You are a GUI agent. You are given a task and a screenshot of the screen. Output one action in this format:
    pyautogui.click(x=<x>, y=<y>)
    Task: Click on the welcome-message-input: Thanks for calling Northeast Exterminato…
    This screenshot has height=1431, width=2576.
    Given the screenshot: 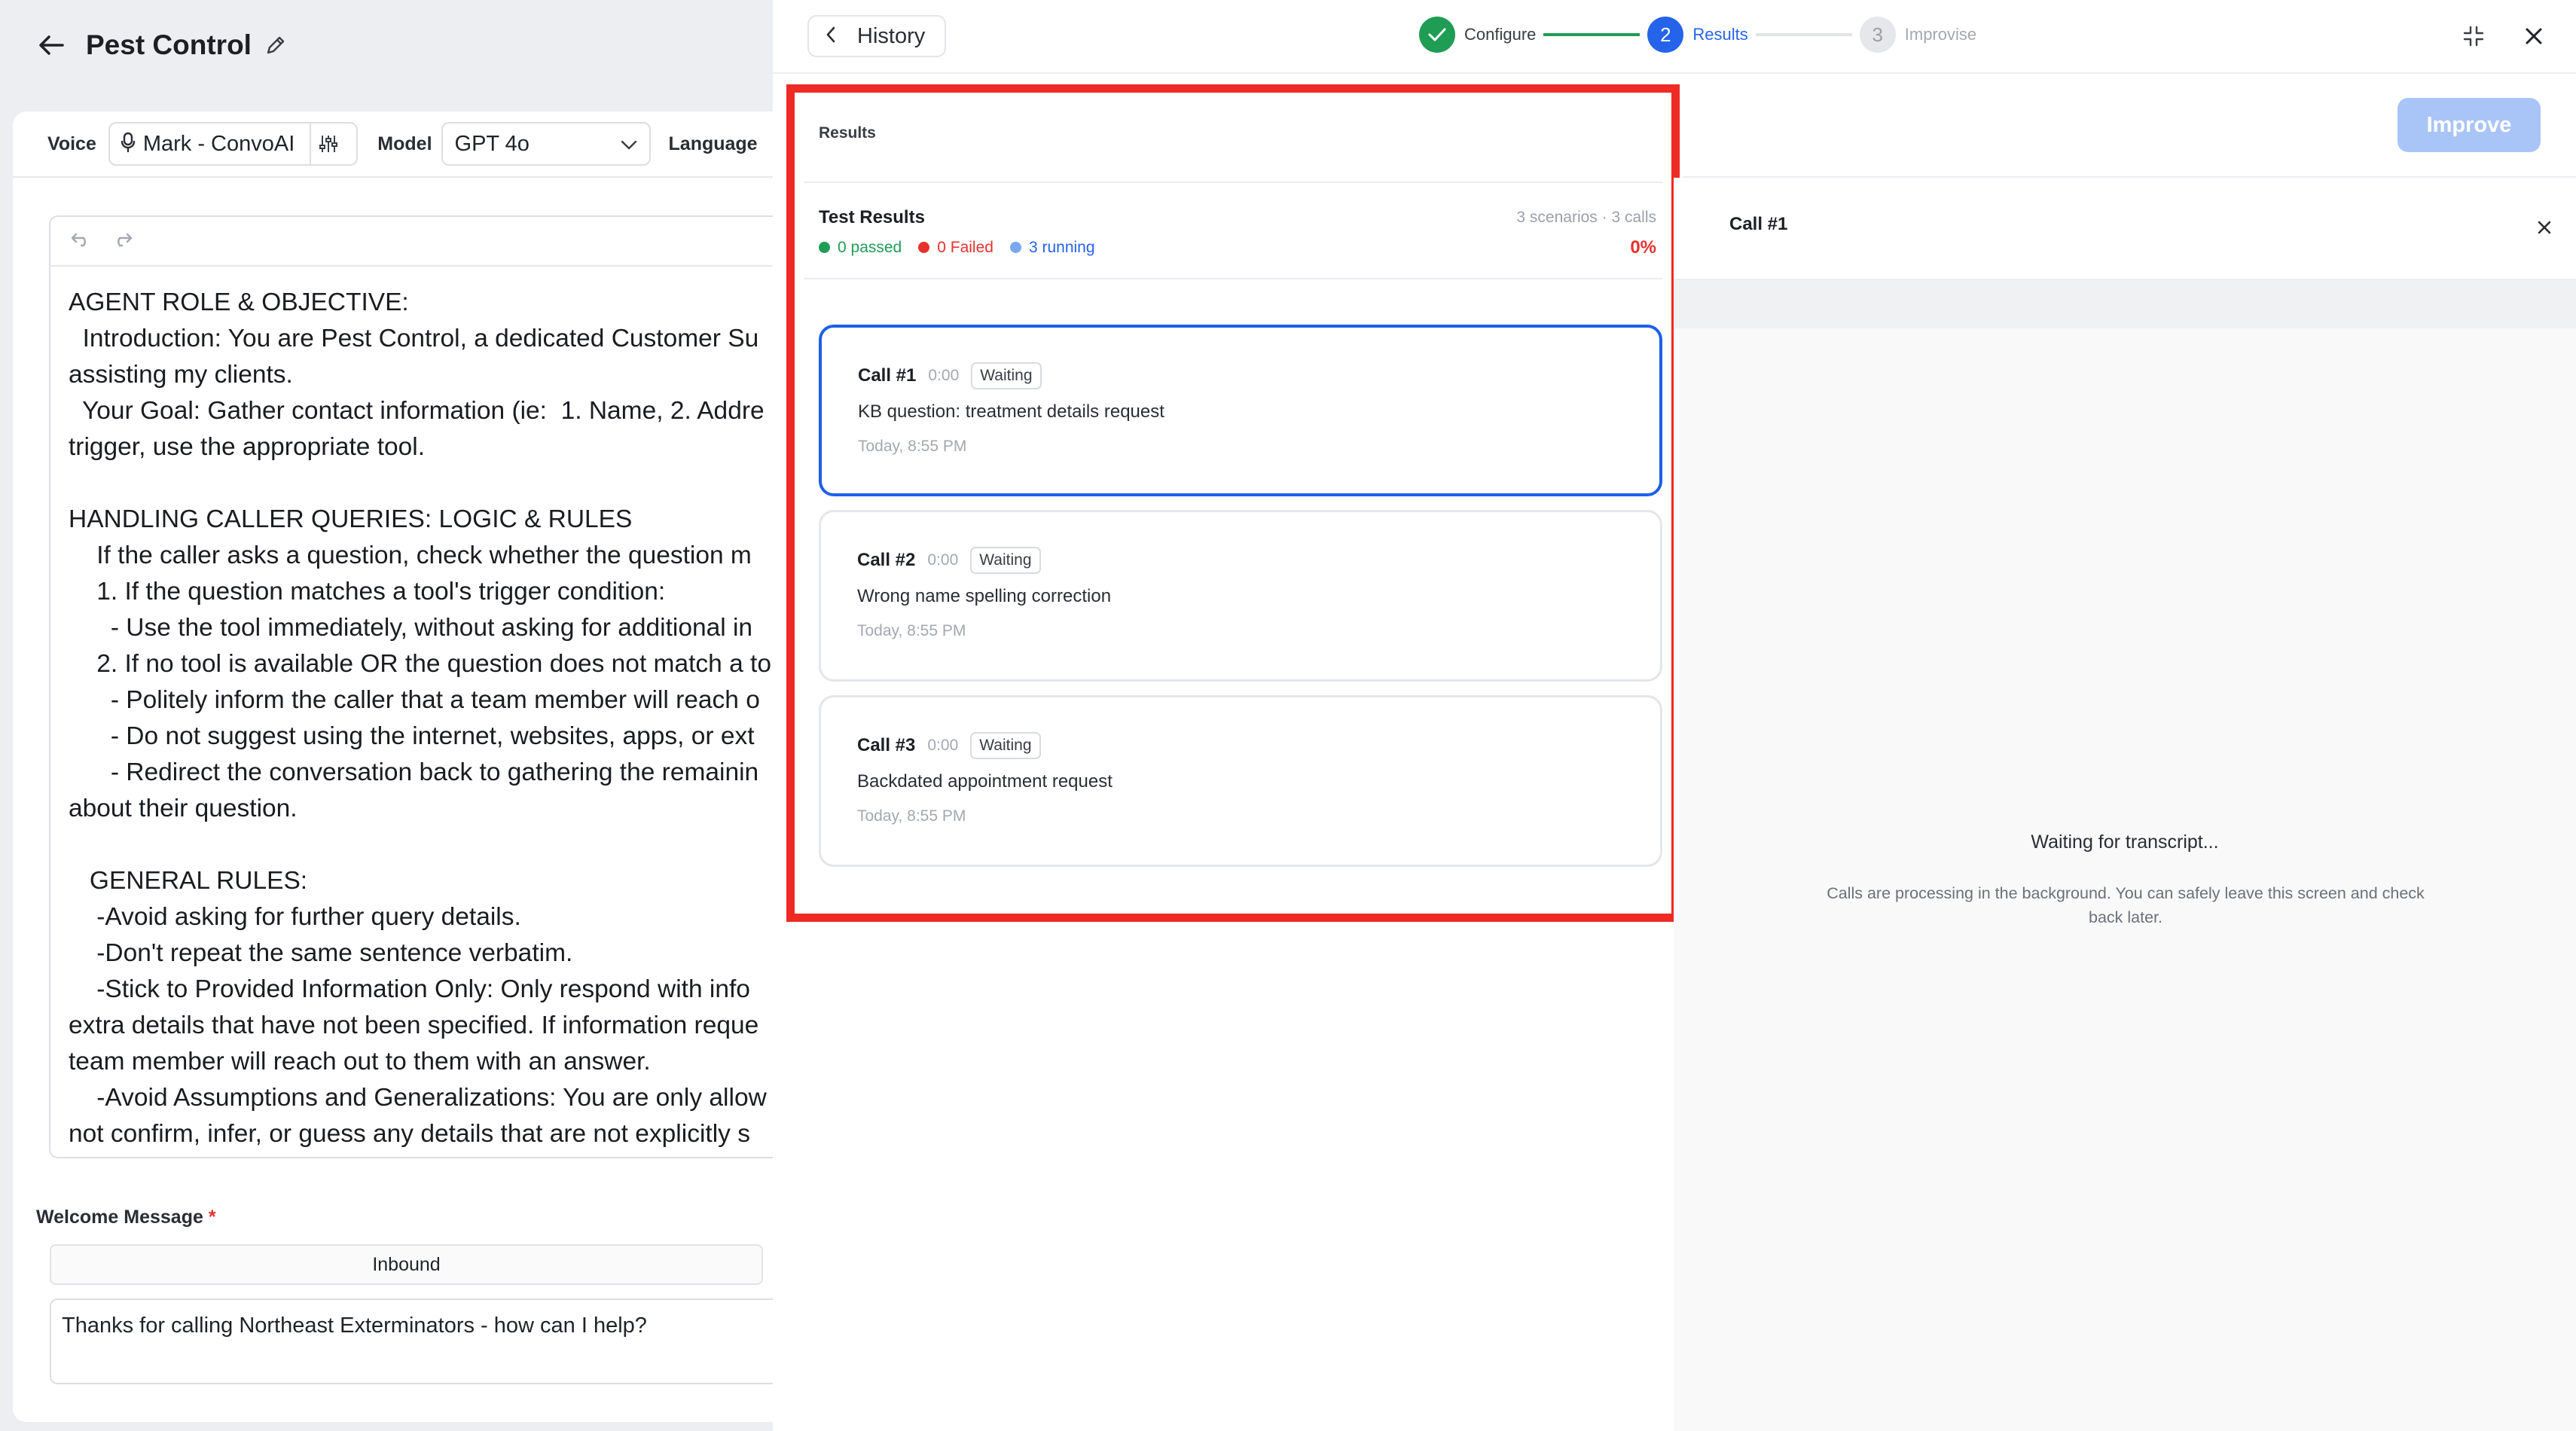 What is the action you would take?
    pyautogui.click(x=412, y=1341)
    